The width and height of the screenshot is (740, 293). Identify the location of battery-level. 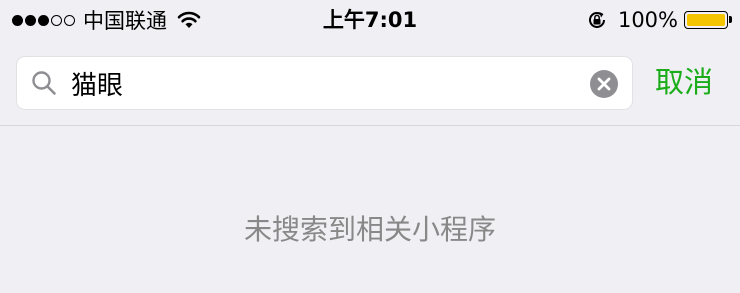
(706, 20).